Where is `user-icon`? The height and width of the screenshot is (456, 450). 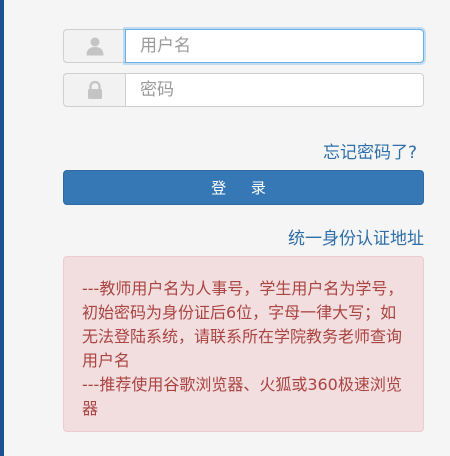
user-icon is located at coordinates (94, 46).